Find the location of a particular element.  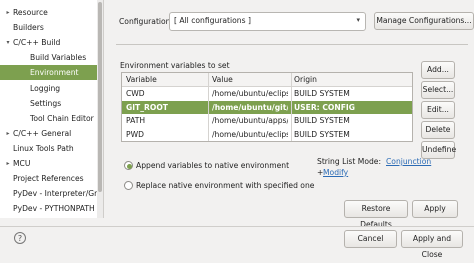

bottom-separator is located at coordinates (237, 226).